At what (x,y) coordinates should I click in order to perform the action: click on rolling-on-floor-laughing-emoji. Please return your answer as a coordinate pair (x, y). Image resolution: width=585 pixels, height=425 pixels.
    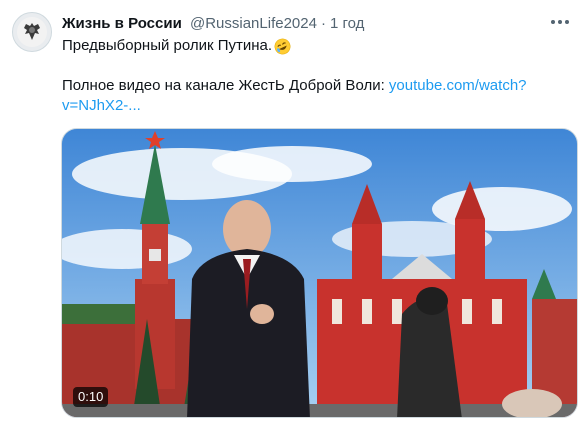
    Looking at the image, I should click on (282, 46).